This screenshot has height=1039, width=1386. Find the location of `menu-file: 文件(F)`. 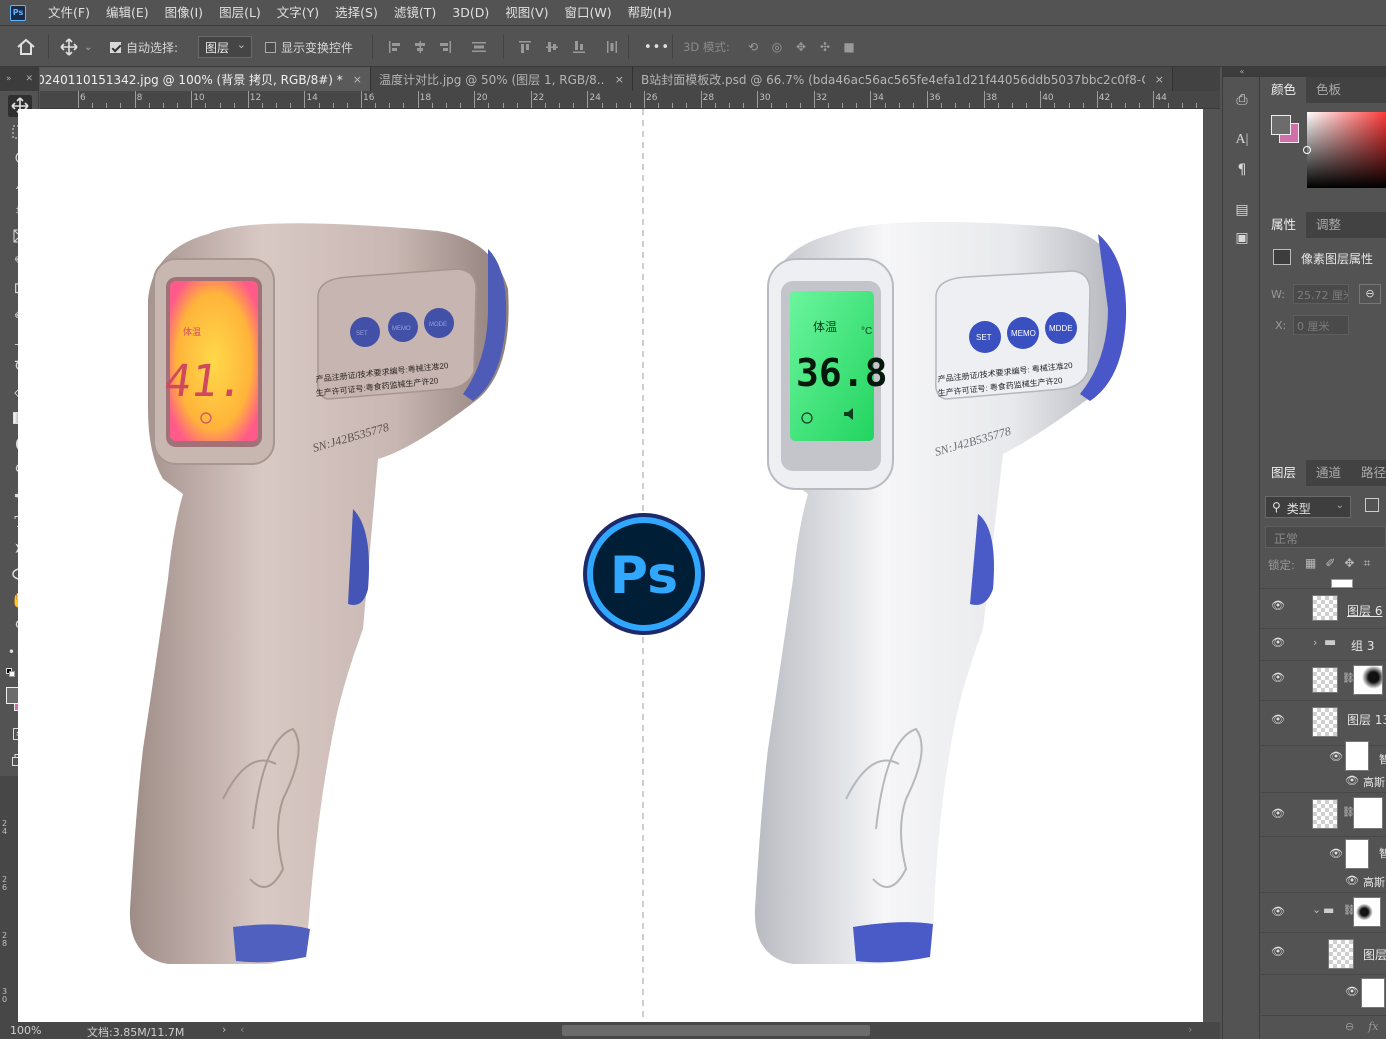

menu-file: 文件(F) is located at coordinates (69, 13).